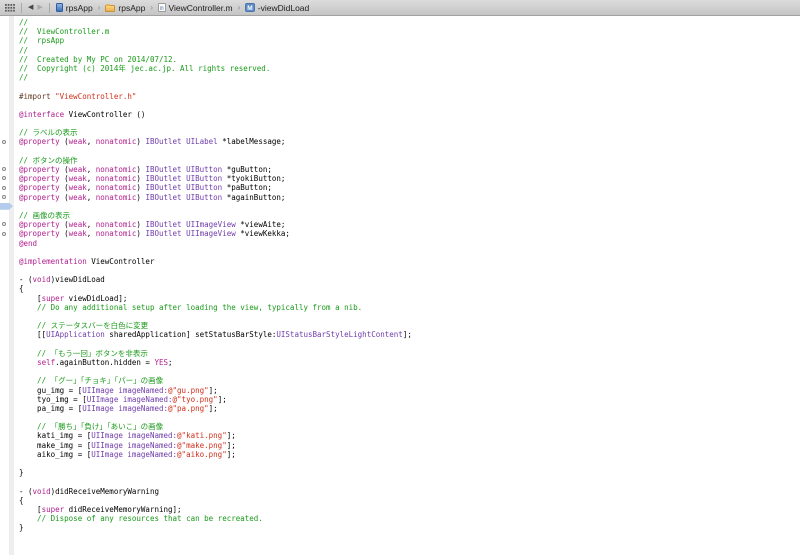 The image size is (800, 555). Describe the element at coordinates (400, 509) in the screenshot. I see `code-line: [super didReceiveMemoryWarning];` at that location.